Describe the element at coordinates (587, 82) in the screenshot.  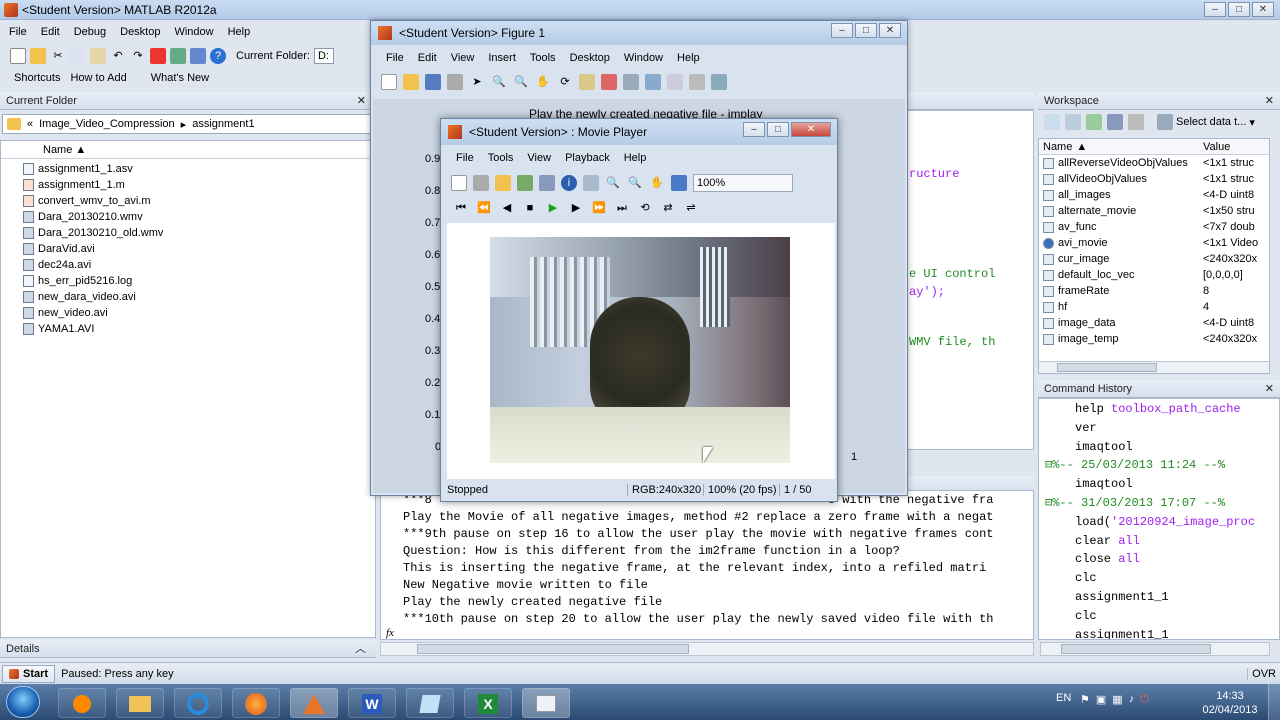
I see `data-cursor-icon` at that location.